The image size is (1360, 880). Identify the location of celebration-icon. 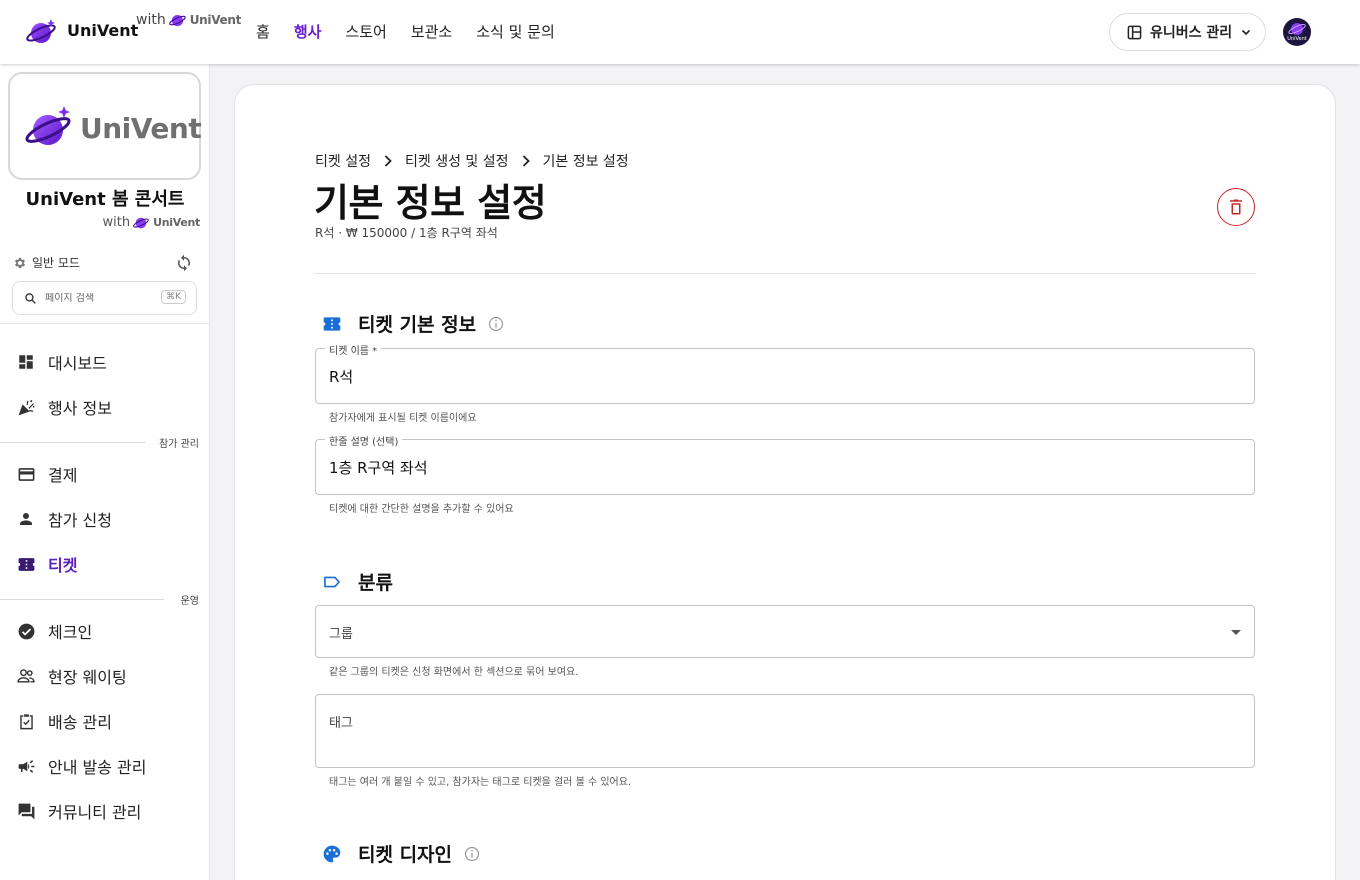
(26, 407).